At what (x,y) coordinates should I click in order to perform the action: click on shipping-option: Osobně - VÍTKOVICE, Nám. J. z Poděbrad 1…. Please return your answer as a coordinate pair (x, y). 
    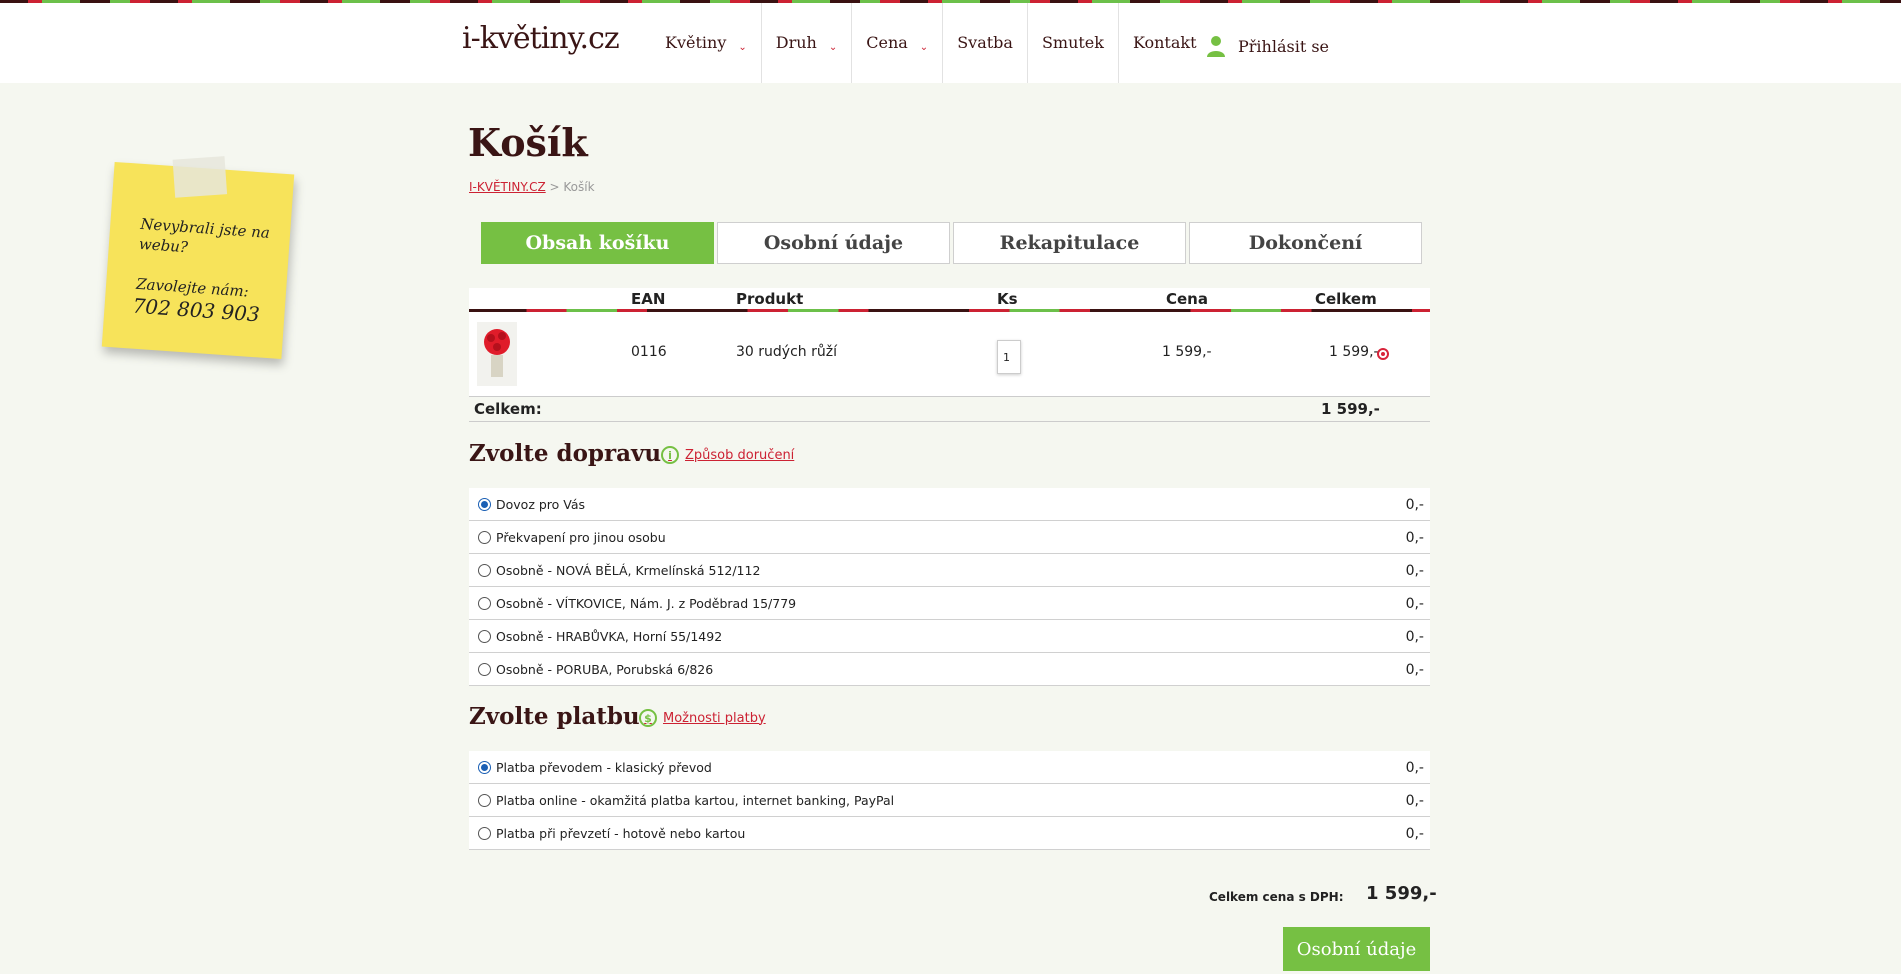
    Looking at the image, I should click on (949, 603).